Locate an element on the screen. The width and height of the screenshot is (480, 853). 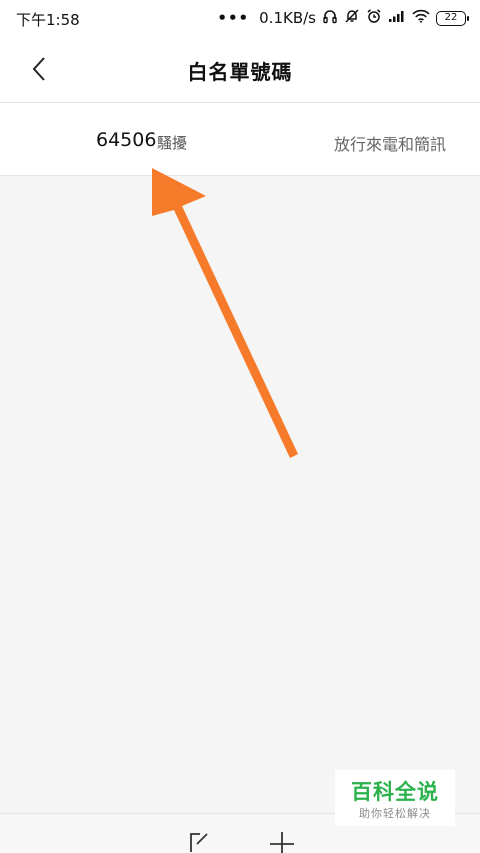
item-divider is located at coordinates (240, 175).